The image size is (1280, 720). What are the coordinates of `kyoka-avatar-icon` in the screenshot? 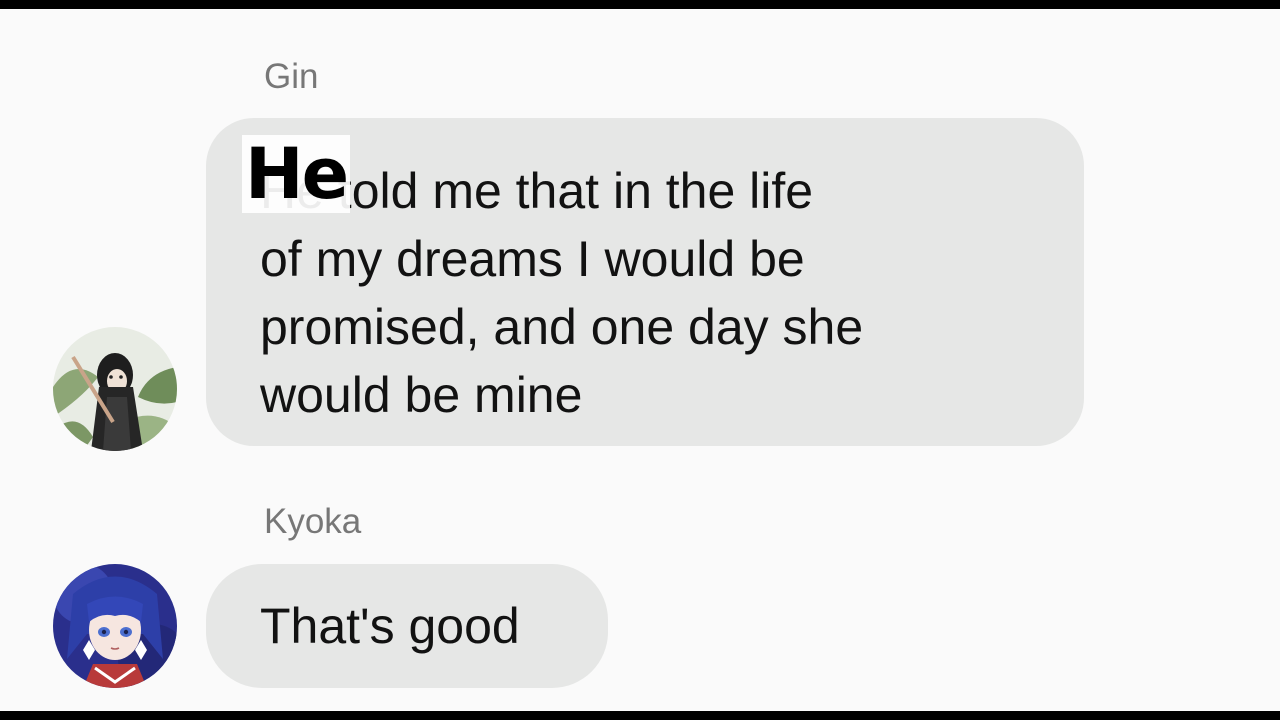 It's located at (115, 626).